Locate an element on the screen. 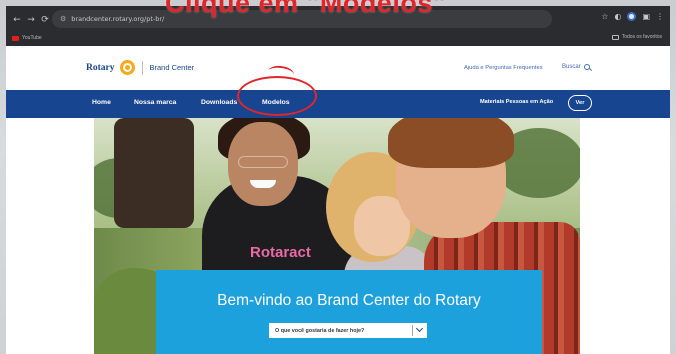  rotaract-shirt-text: Rotaract is located at coordinates (280, 252).